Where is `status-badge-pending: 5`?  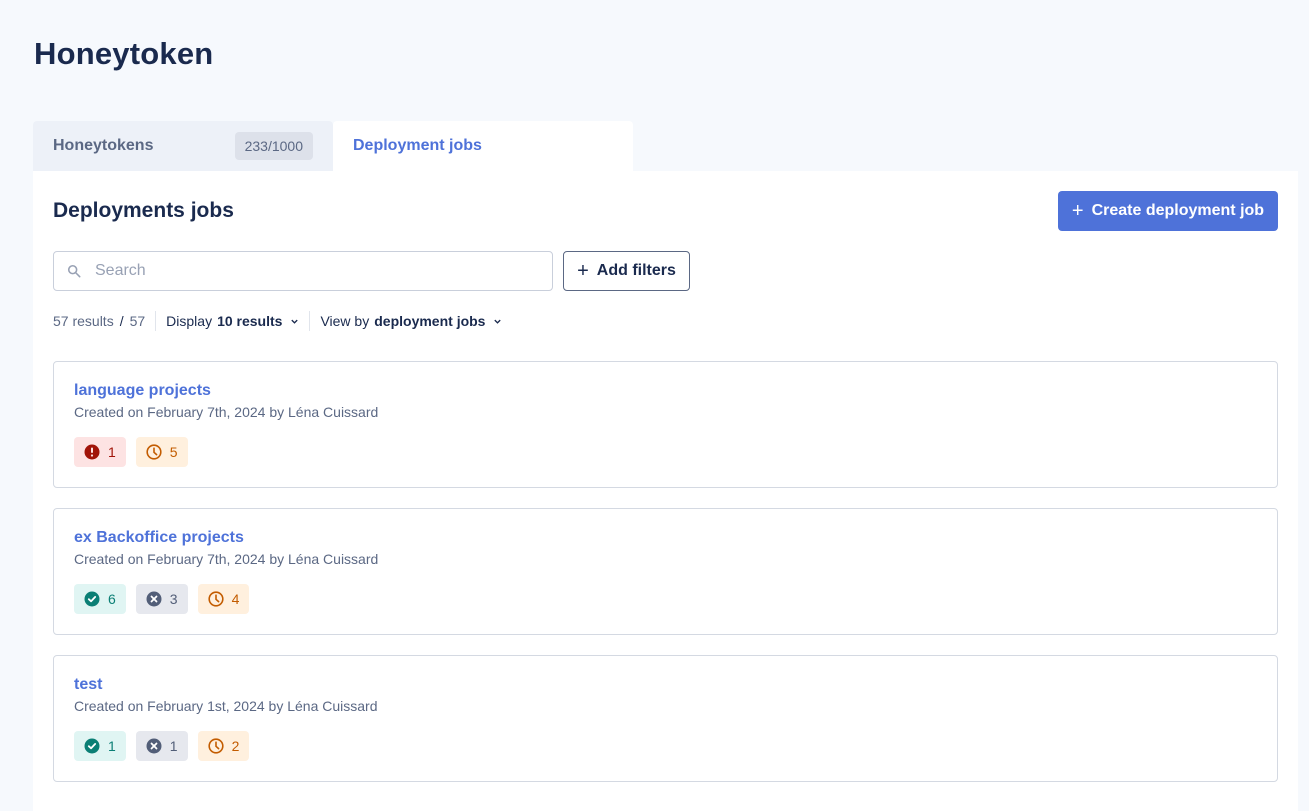
status-badge-pending: 5 is located at coordinates (161, 452).